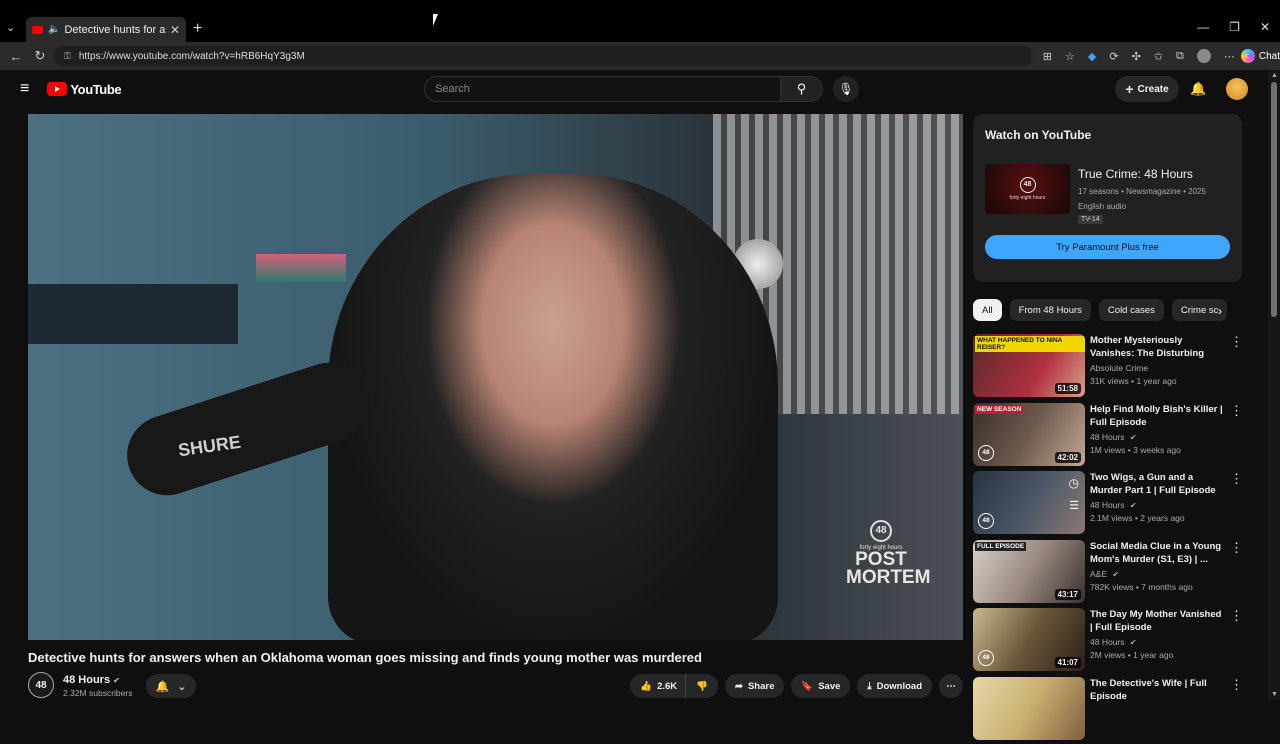 The height and width of the screenshot is (744, 1280). What do you see at coordinates (1098, 574) in the screenshot?
I see `rec-channel-name: A&E` at bounding box center [1098, 574].